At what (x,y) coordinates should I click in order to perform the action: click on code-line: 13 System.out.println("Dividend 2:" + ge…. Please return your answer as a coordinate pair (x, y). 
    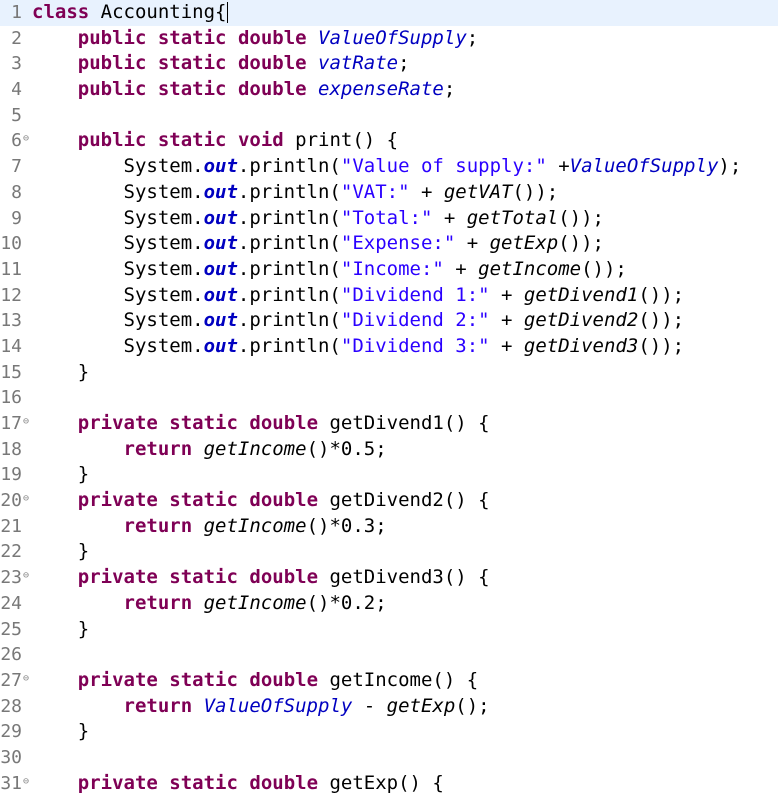
    Looking at the image, I should click on (389, 321).